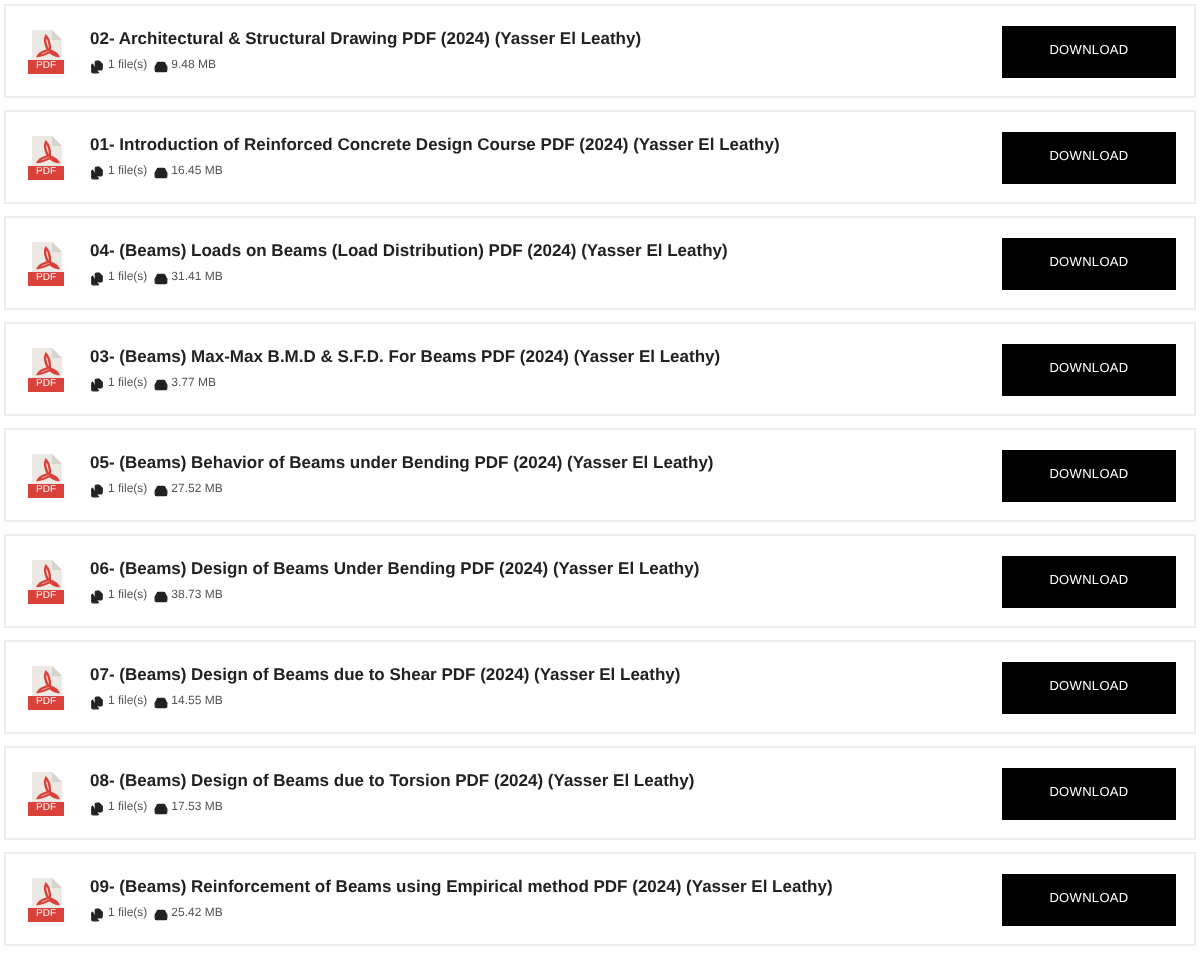  I want to click on file-title: 08- (Beams) Design of Beams due to Torsion PDF (2024) (Yasser El Leathy), so click(393, 781).